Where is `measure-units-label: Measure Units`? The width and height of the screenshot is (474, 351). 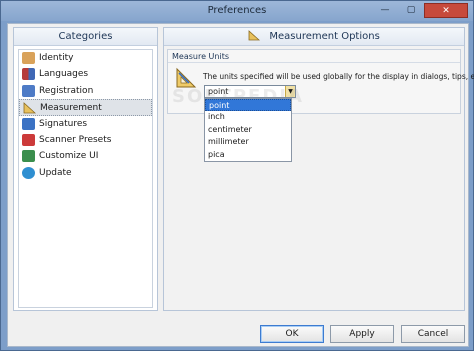 measure-units-label: Measure Units is located at coordinates (200, 56).